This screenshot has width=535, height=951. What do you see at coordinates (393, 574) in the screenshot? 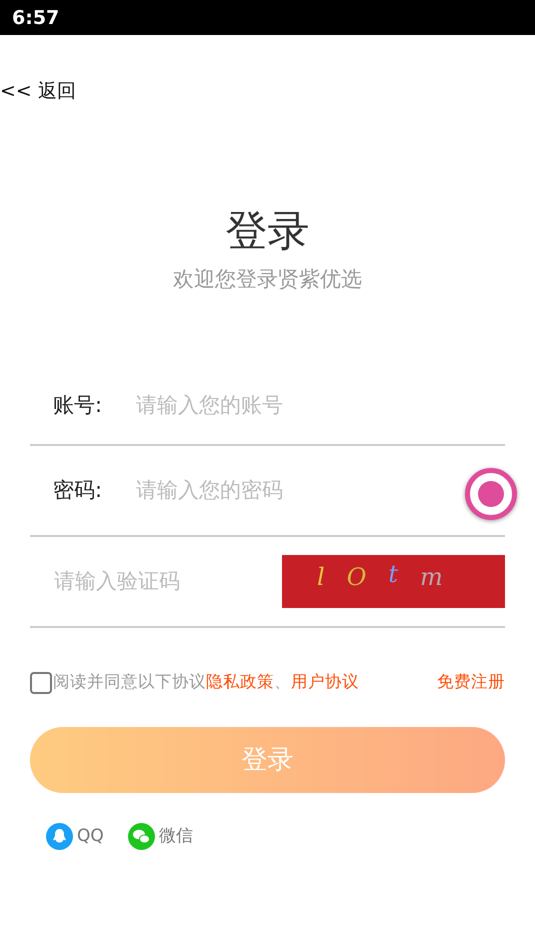
I see `captcha-char: t` at bounding box center [393, 574].